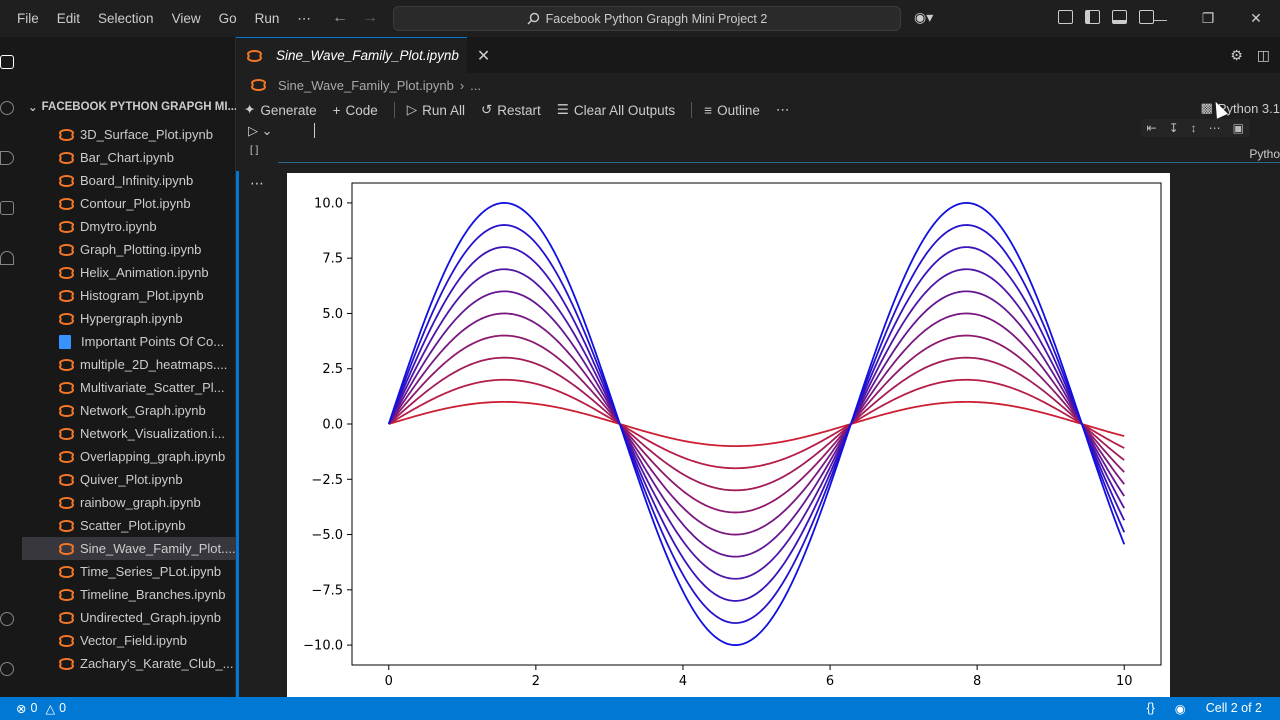 This screenshot has height=720, width=1280. I want to click on menu-selection: Selection, so click(126, 18).